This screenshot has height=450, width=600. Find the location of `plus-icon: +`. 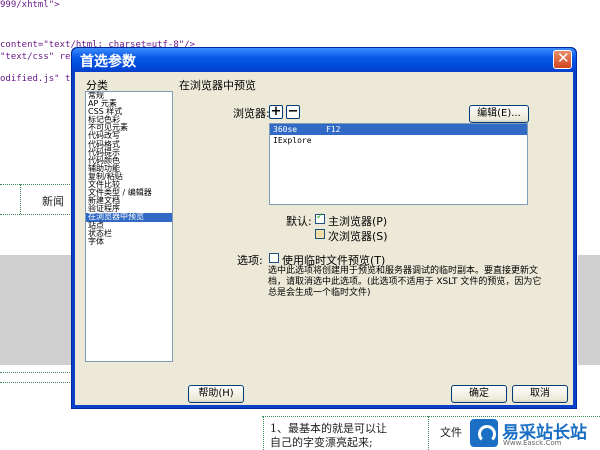

plus-icon: + is located at coordinates (276, 111).